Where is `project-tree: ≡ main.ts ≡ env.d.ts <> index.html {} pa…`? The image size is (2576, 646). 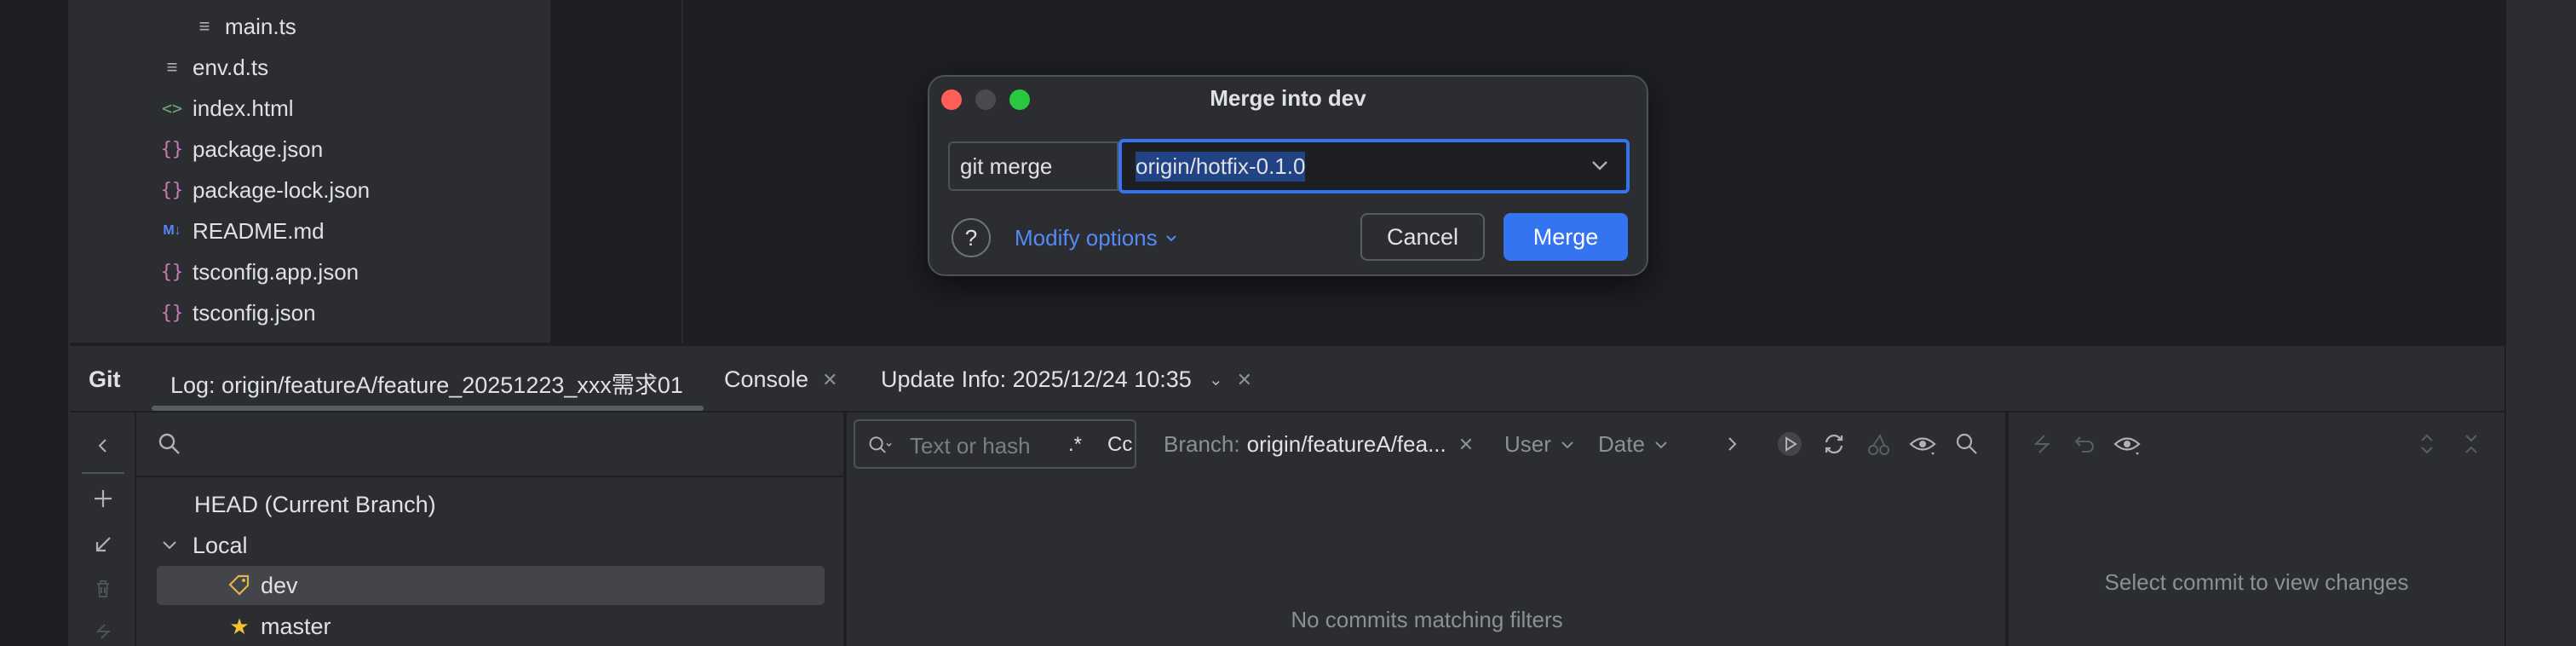
project-tree: ≡ main.ts ≡ env.d.ts <> index.html {} pa… is located at coordinates (310, 171).